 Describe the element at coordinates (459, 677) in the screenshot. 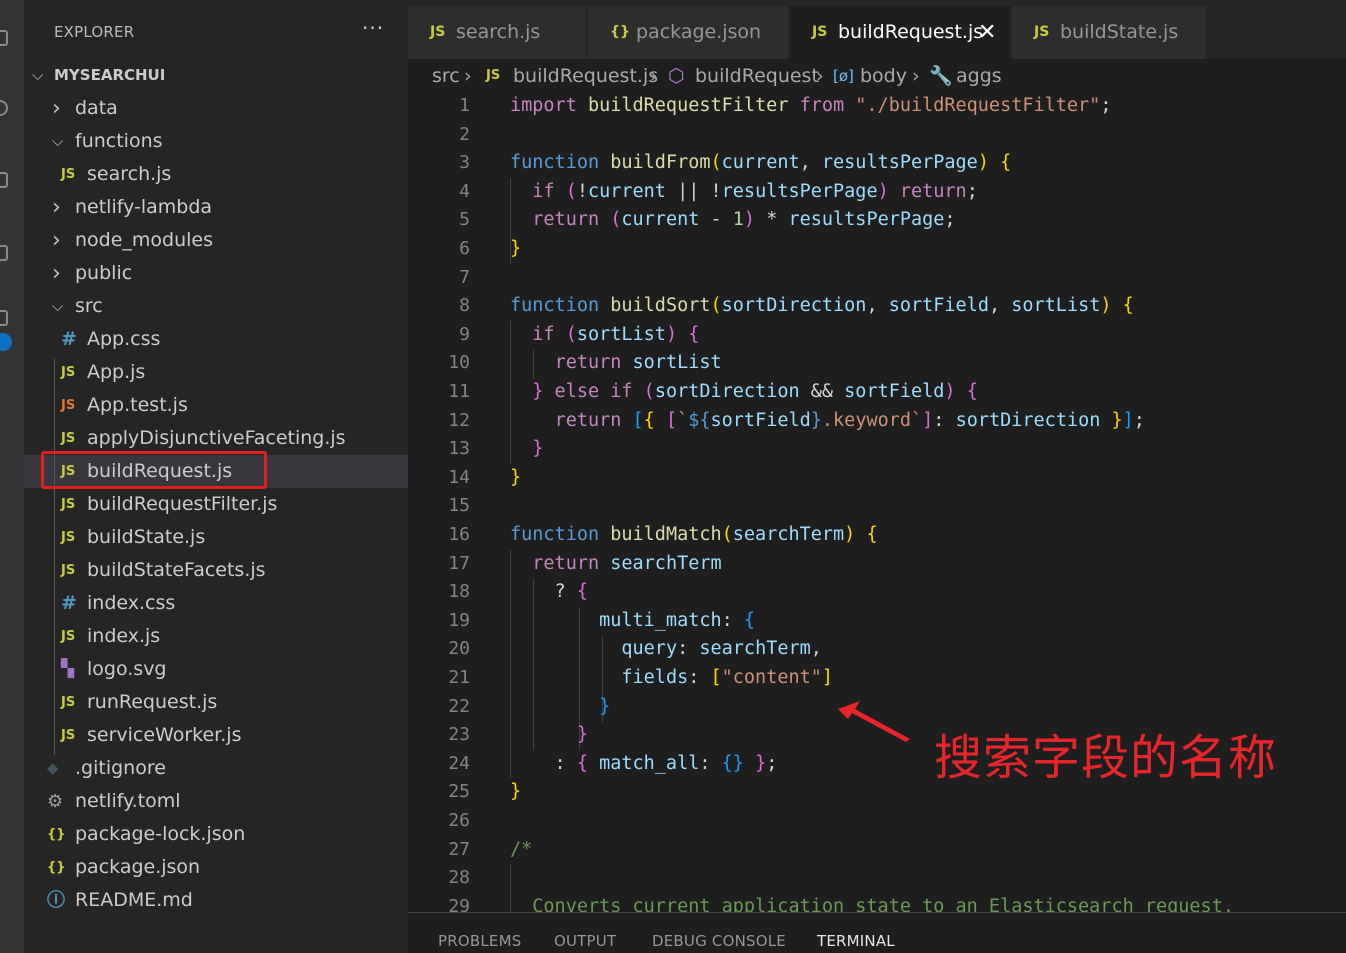

I see `line-number: 21` at that location.